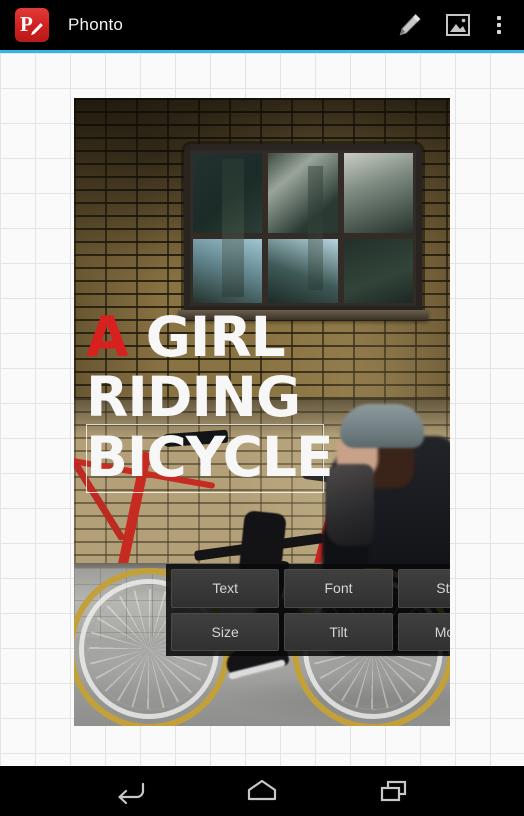  What do you see at coordinates (338, 631) in the screenshot?
I see `tilt-button: Tilt` at bounding box center [338, 631].